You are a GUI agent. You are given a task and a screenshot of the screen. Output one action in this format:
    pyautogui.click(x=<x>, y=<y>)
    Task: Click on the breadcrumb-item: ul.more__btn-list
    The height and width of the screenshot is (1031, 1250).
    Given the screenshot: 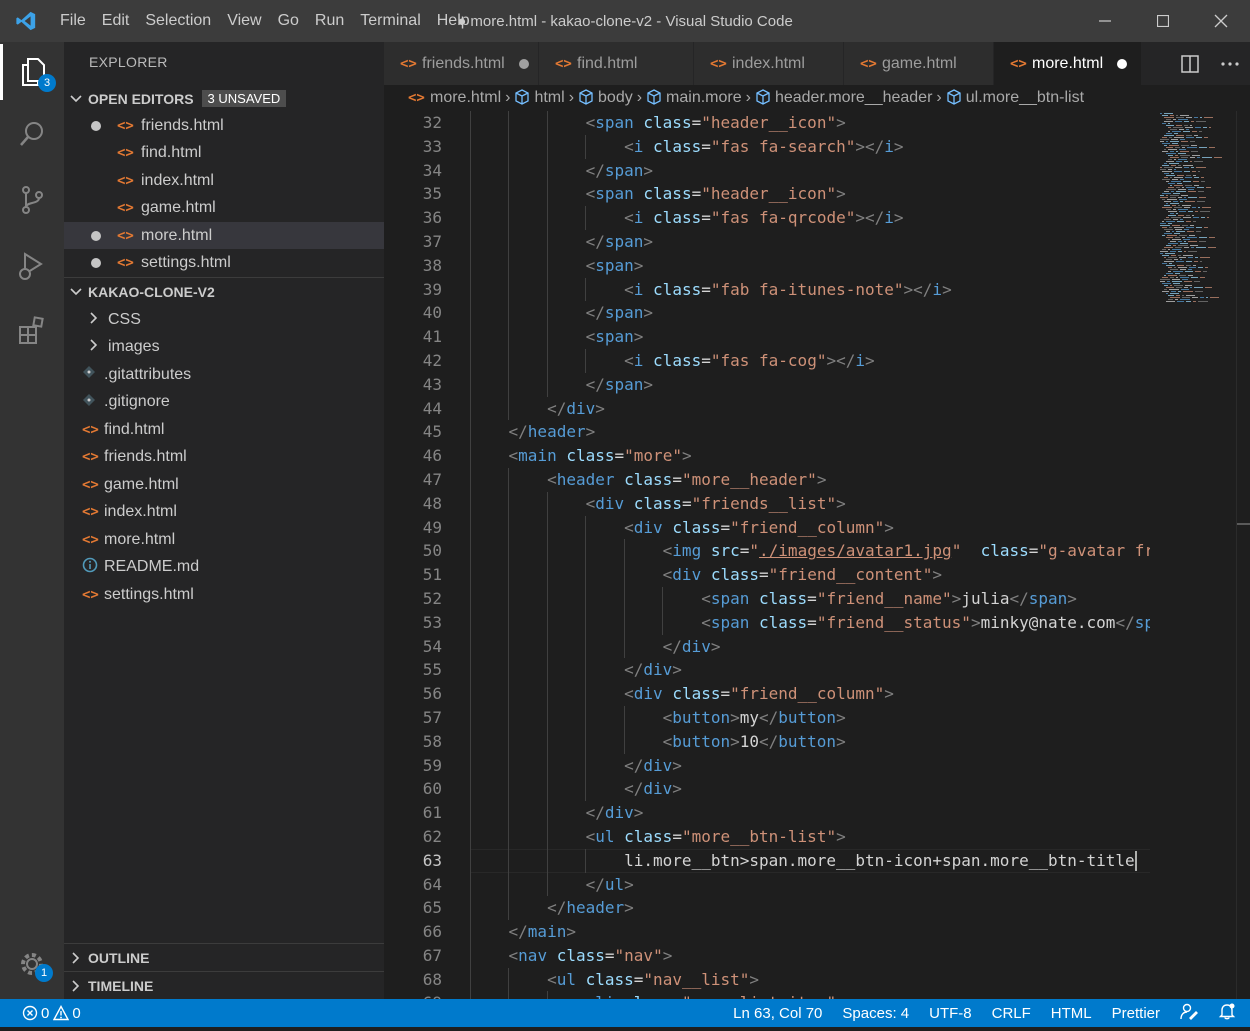 What is the action you would take?
    pyautogui.click(x=1015, y=98)
    